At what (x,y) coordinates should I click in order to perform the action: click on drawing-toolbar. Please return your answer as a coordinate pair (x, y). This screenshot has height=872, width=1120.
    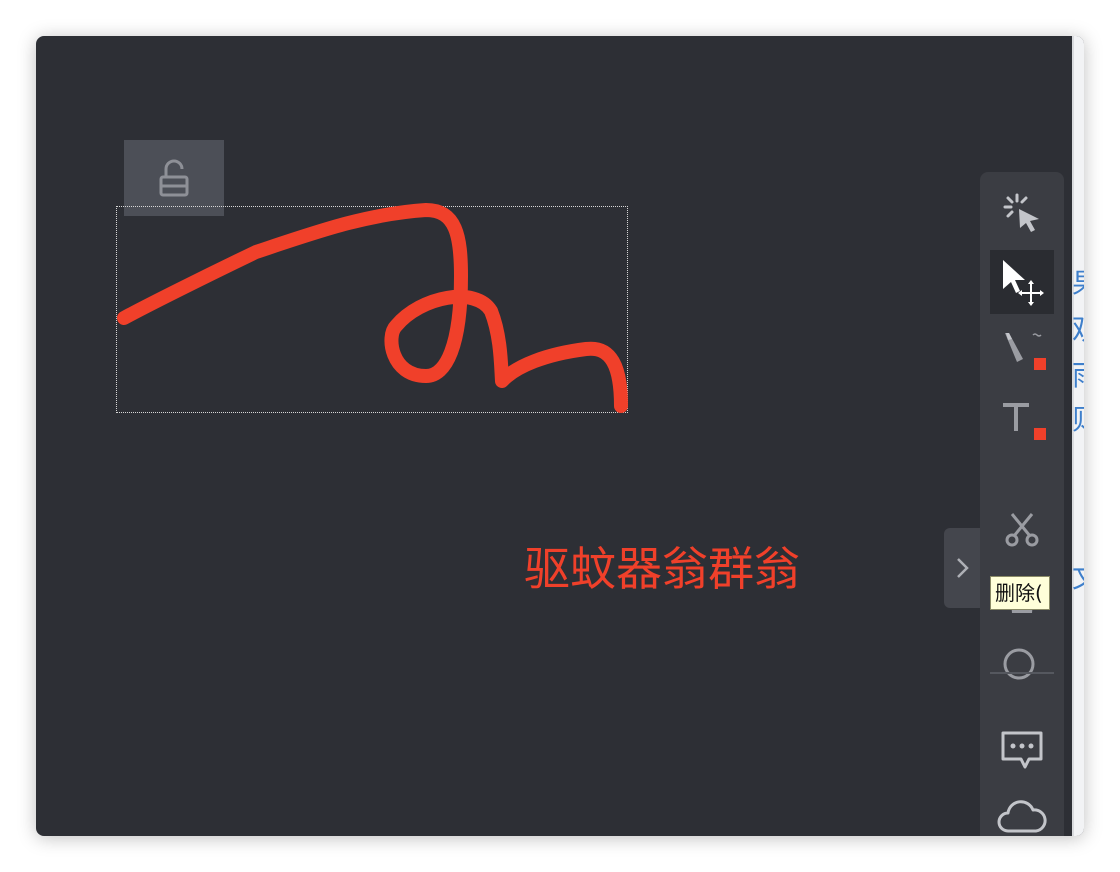
    Looking at the image, I should click on (1022, 504).